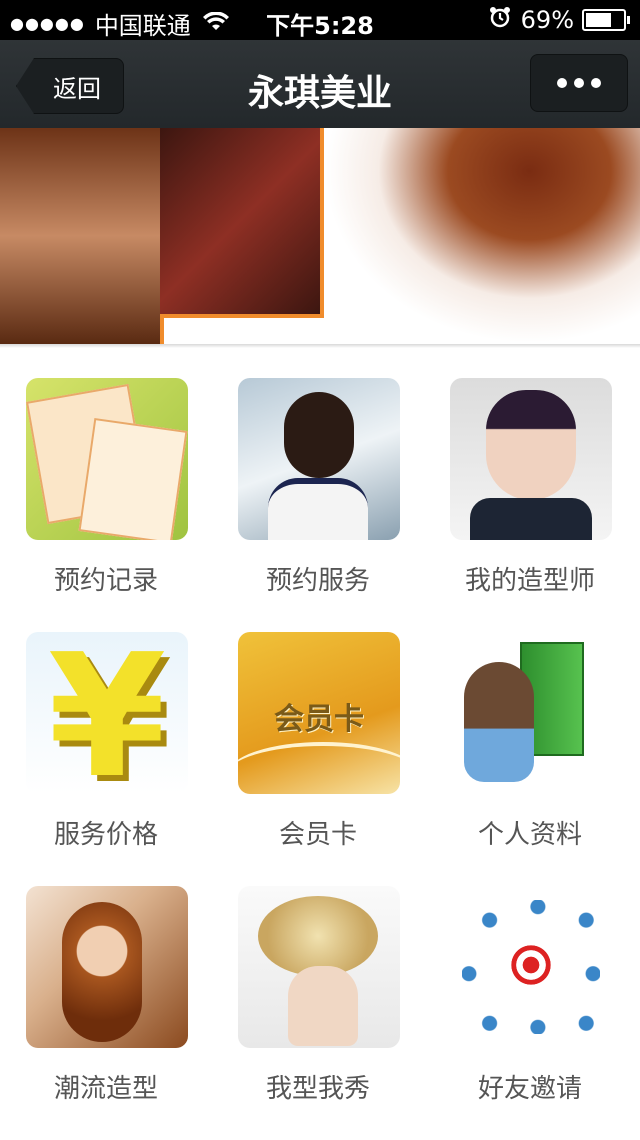 The image size is (640, 1140). What do you see at coordinates (318, 578) in the screenshot?
I see `menu-item-label: 预约服务` at bounding box center [318, 578].